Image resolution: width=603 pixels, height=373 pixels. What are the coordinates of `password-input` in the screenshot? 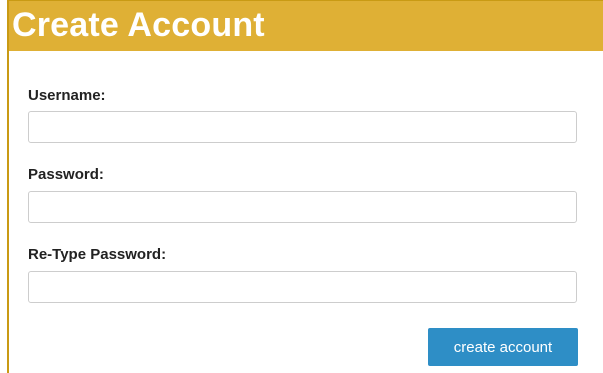 It's located at (302, 207).